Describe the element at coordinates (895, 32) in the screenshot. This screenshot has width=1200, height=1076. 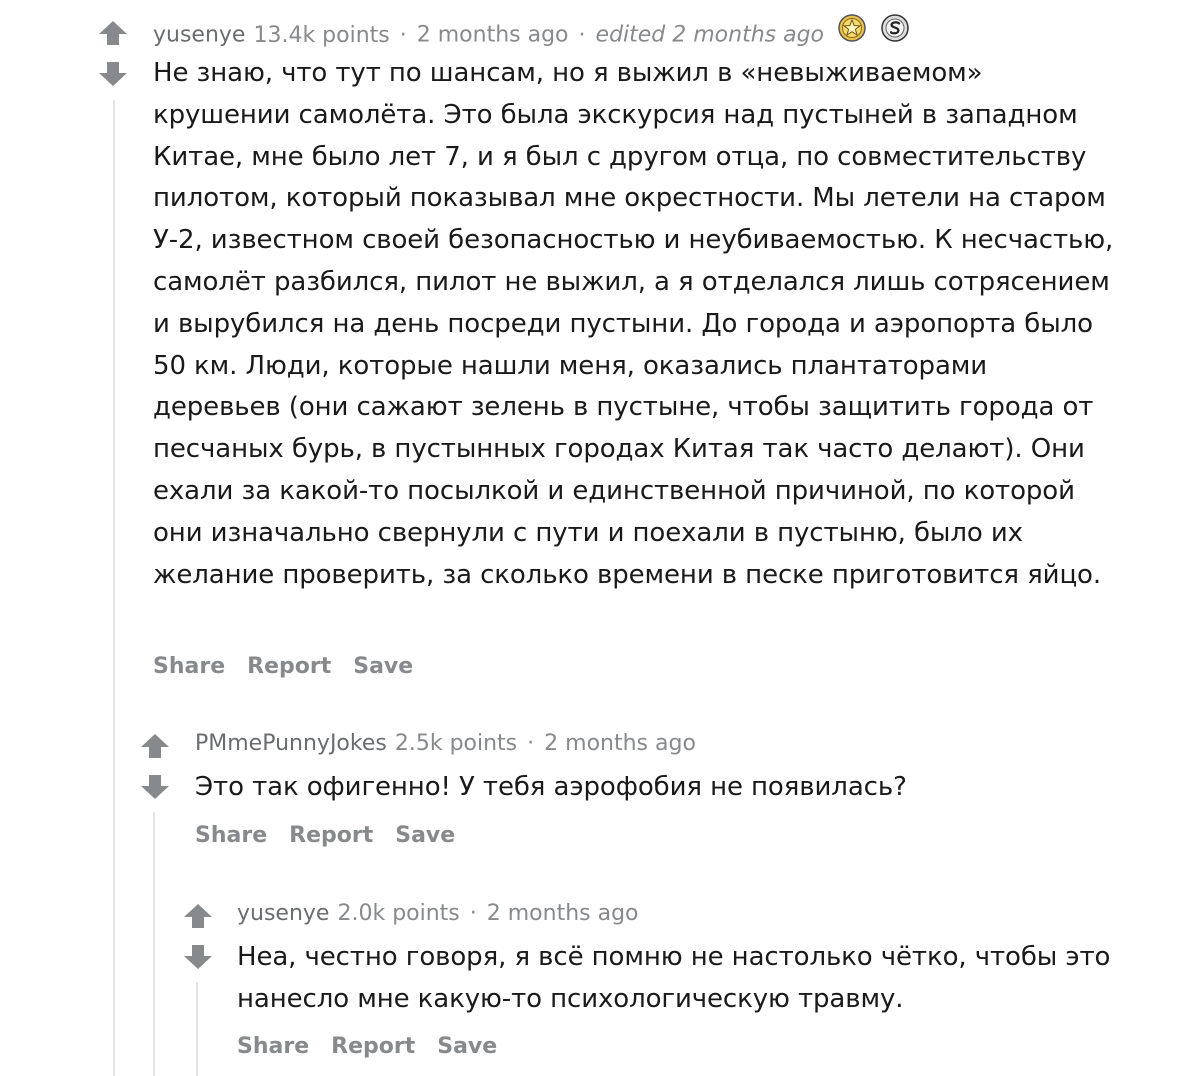
I see `silver-award-icon` at that location.